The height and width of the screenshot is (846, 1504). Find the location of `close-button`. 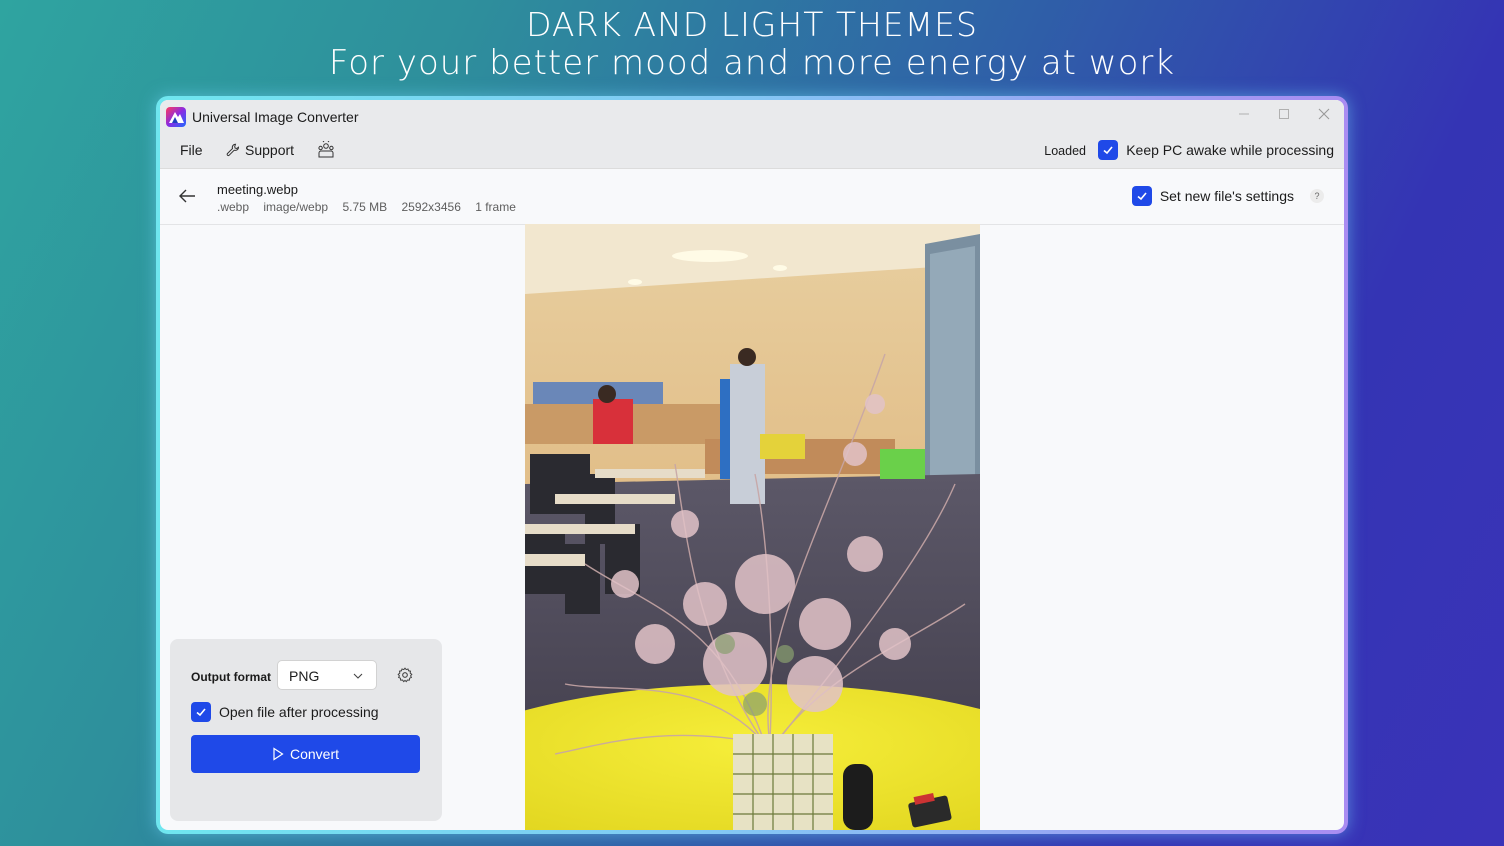

close-button is located at coordinates (1324, 115).